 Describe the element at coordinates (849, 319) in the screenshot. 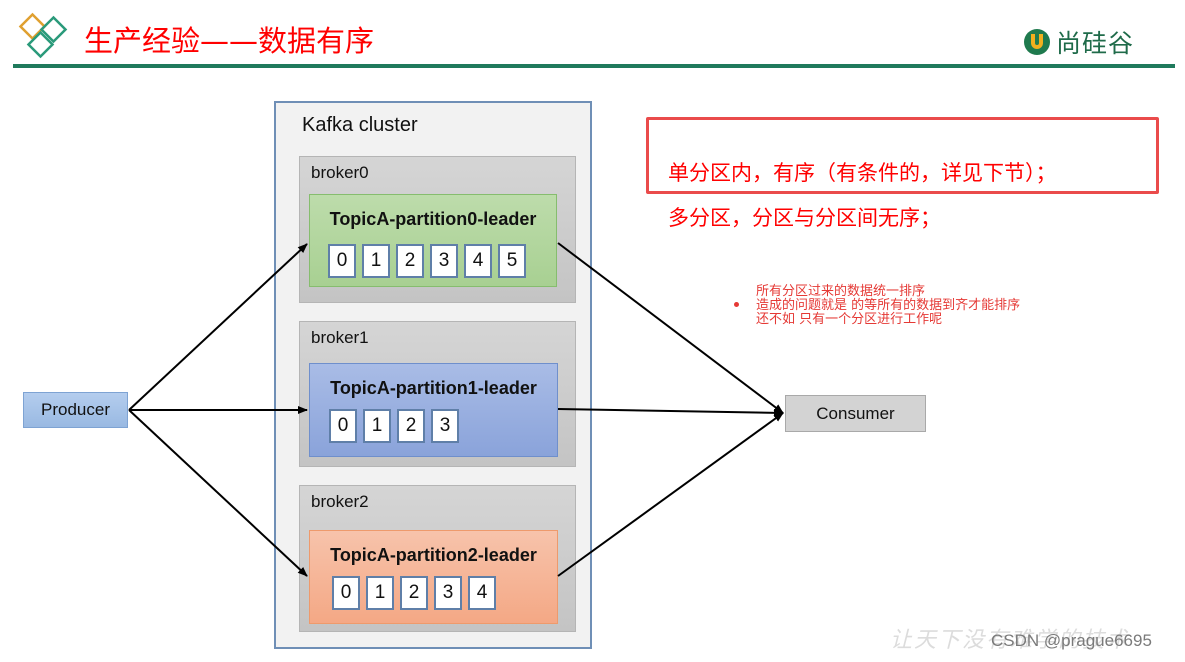

I see `comment-line: 还不如 只有一个分区进行工作呢` at that location.